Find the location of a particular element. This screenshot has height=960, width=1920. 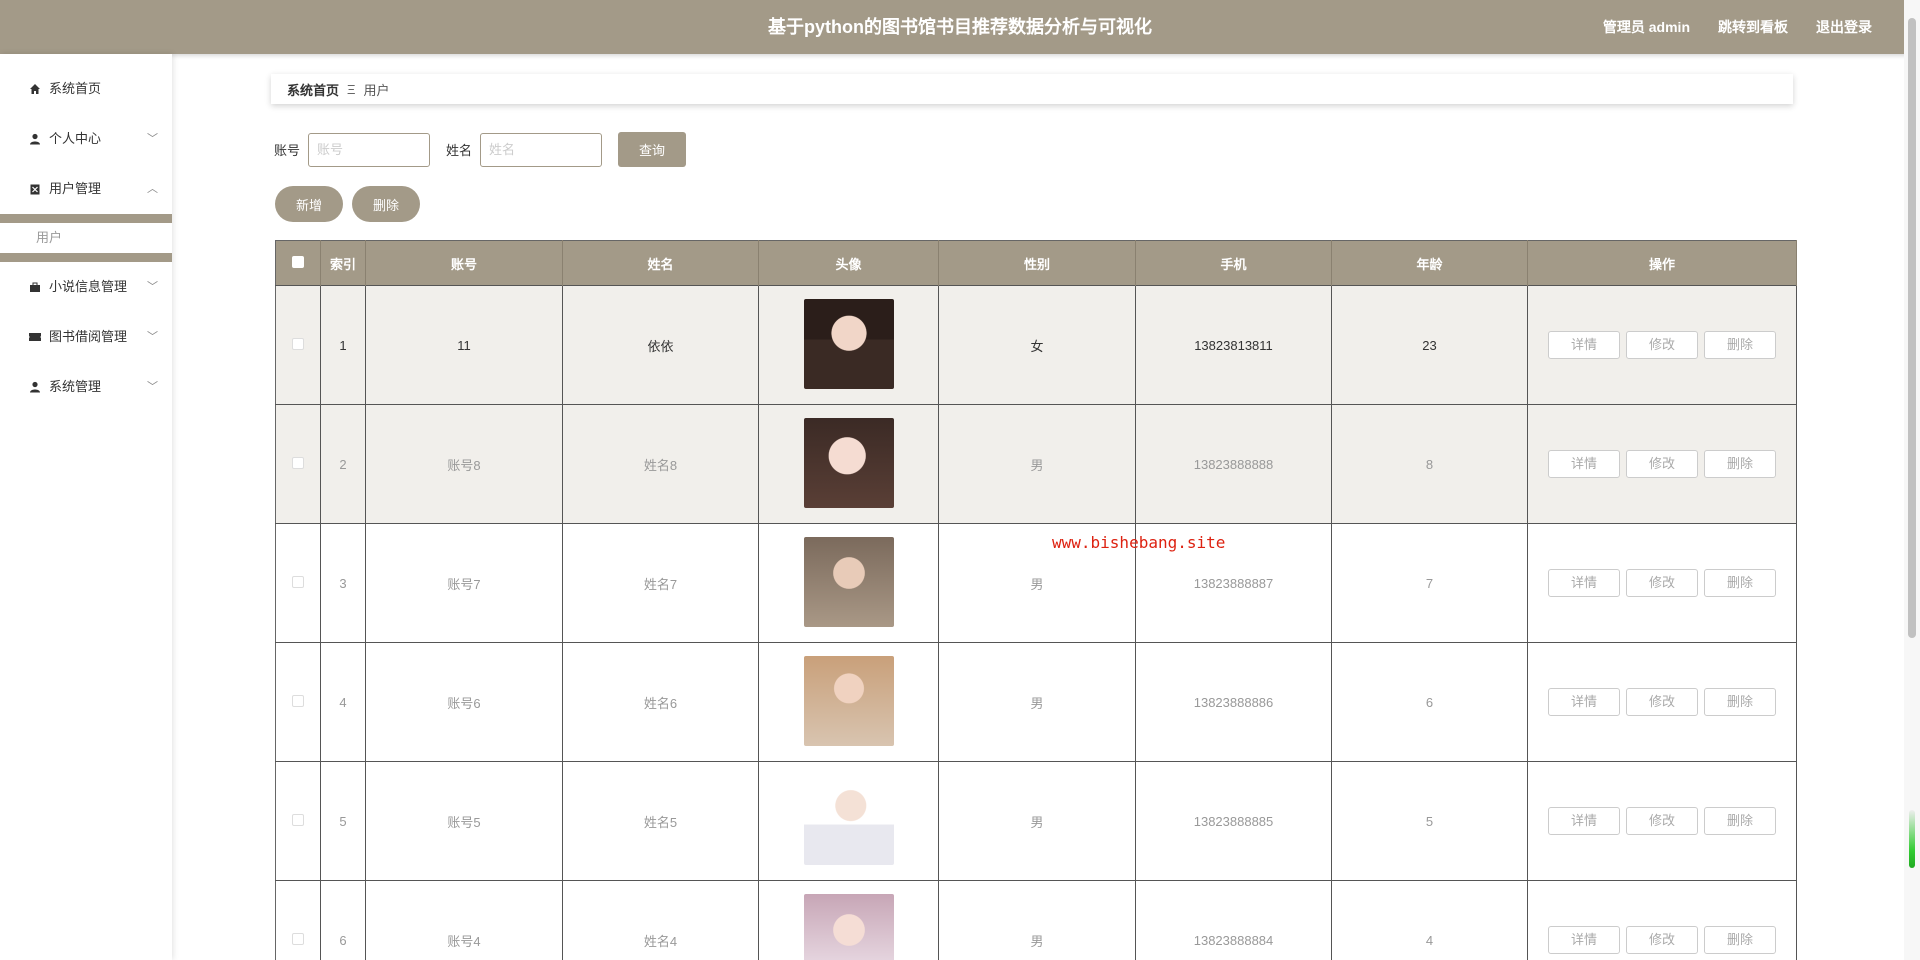

sidebar-item-personal-center: 个人中心 ﹀ is located at coordinates (86, 139).